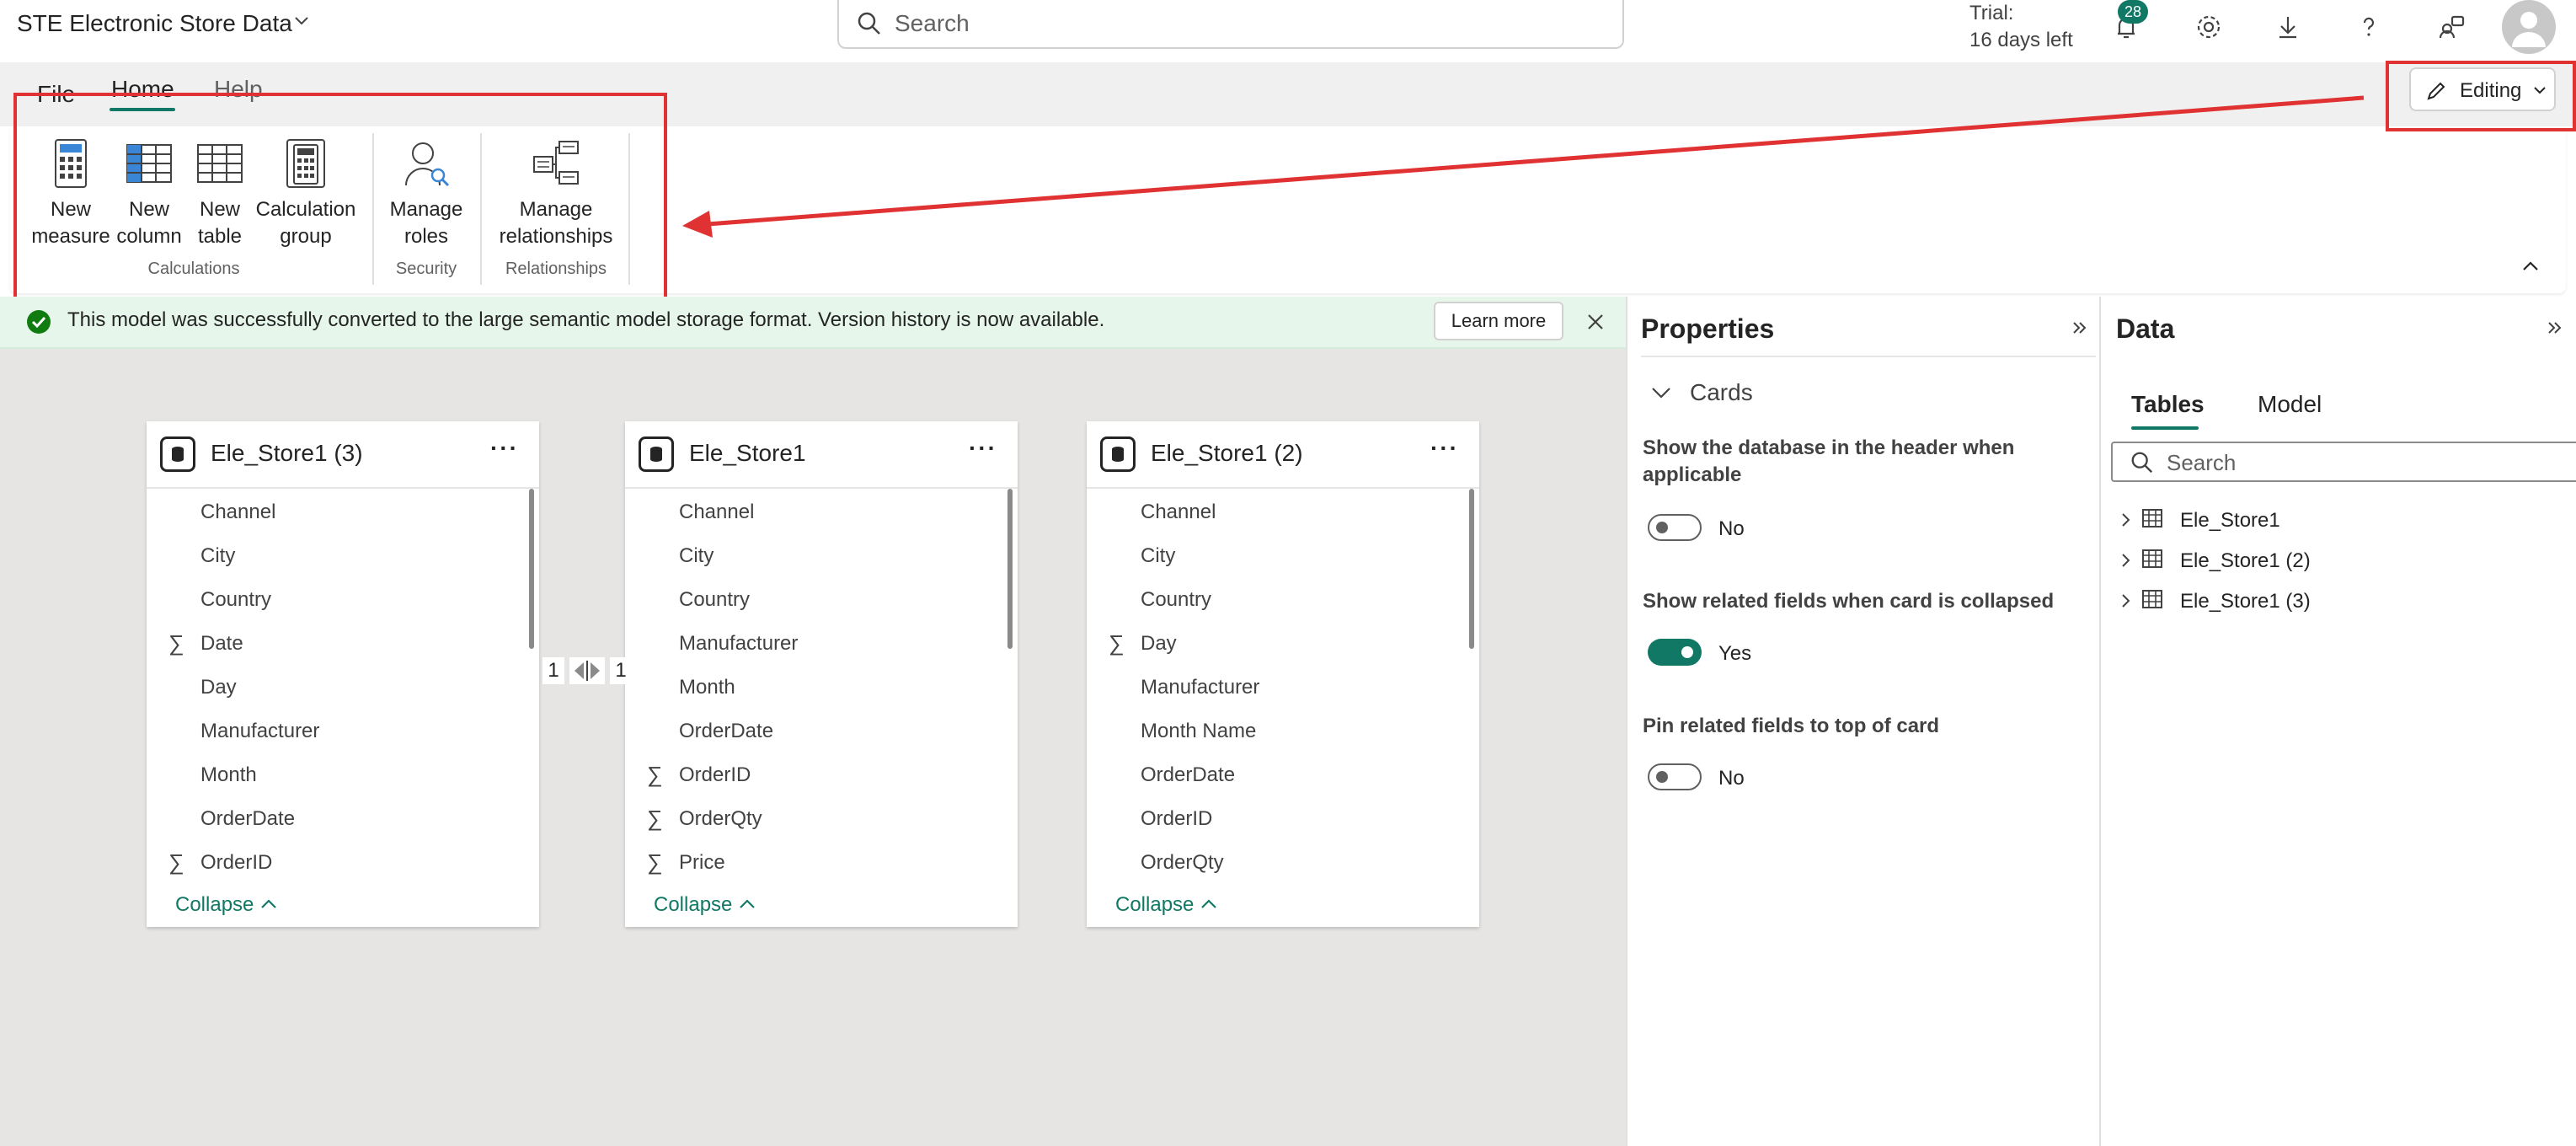 This screenshot has height=1146, width=2576. I want to click on card-field: Date, so click(221, 644).